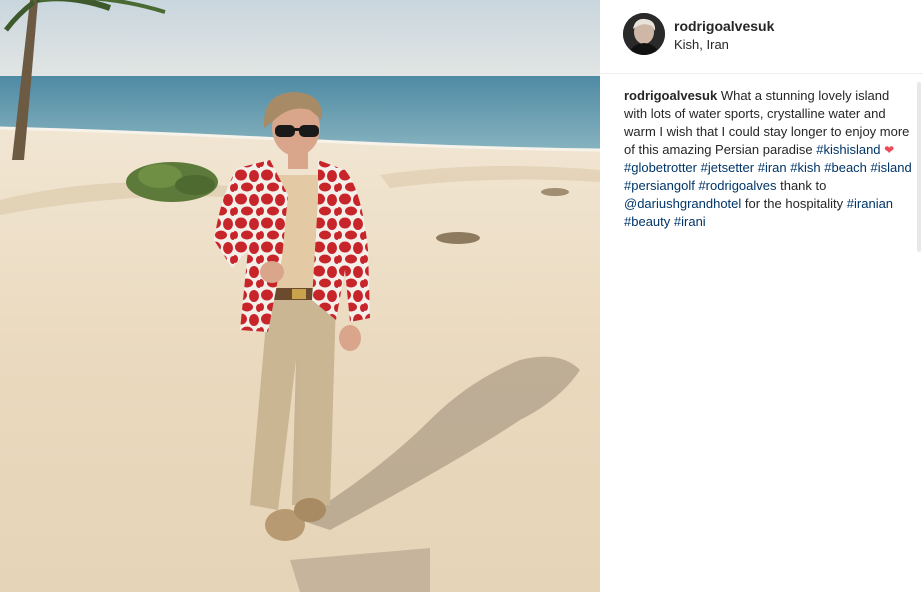 The width and height of the screenshot is (923, 592). I want to click on hashtag-beauty: #beauty, so click(647, 221).